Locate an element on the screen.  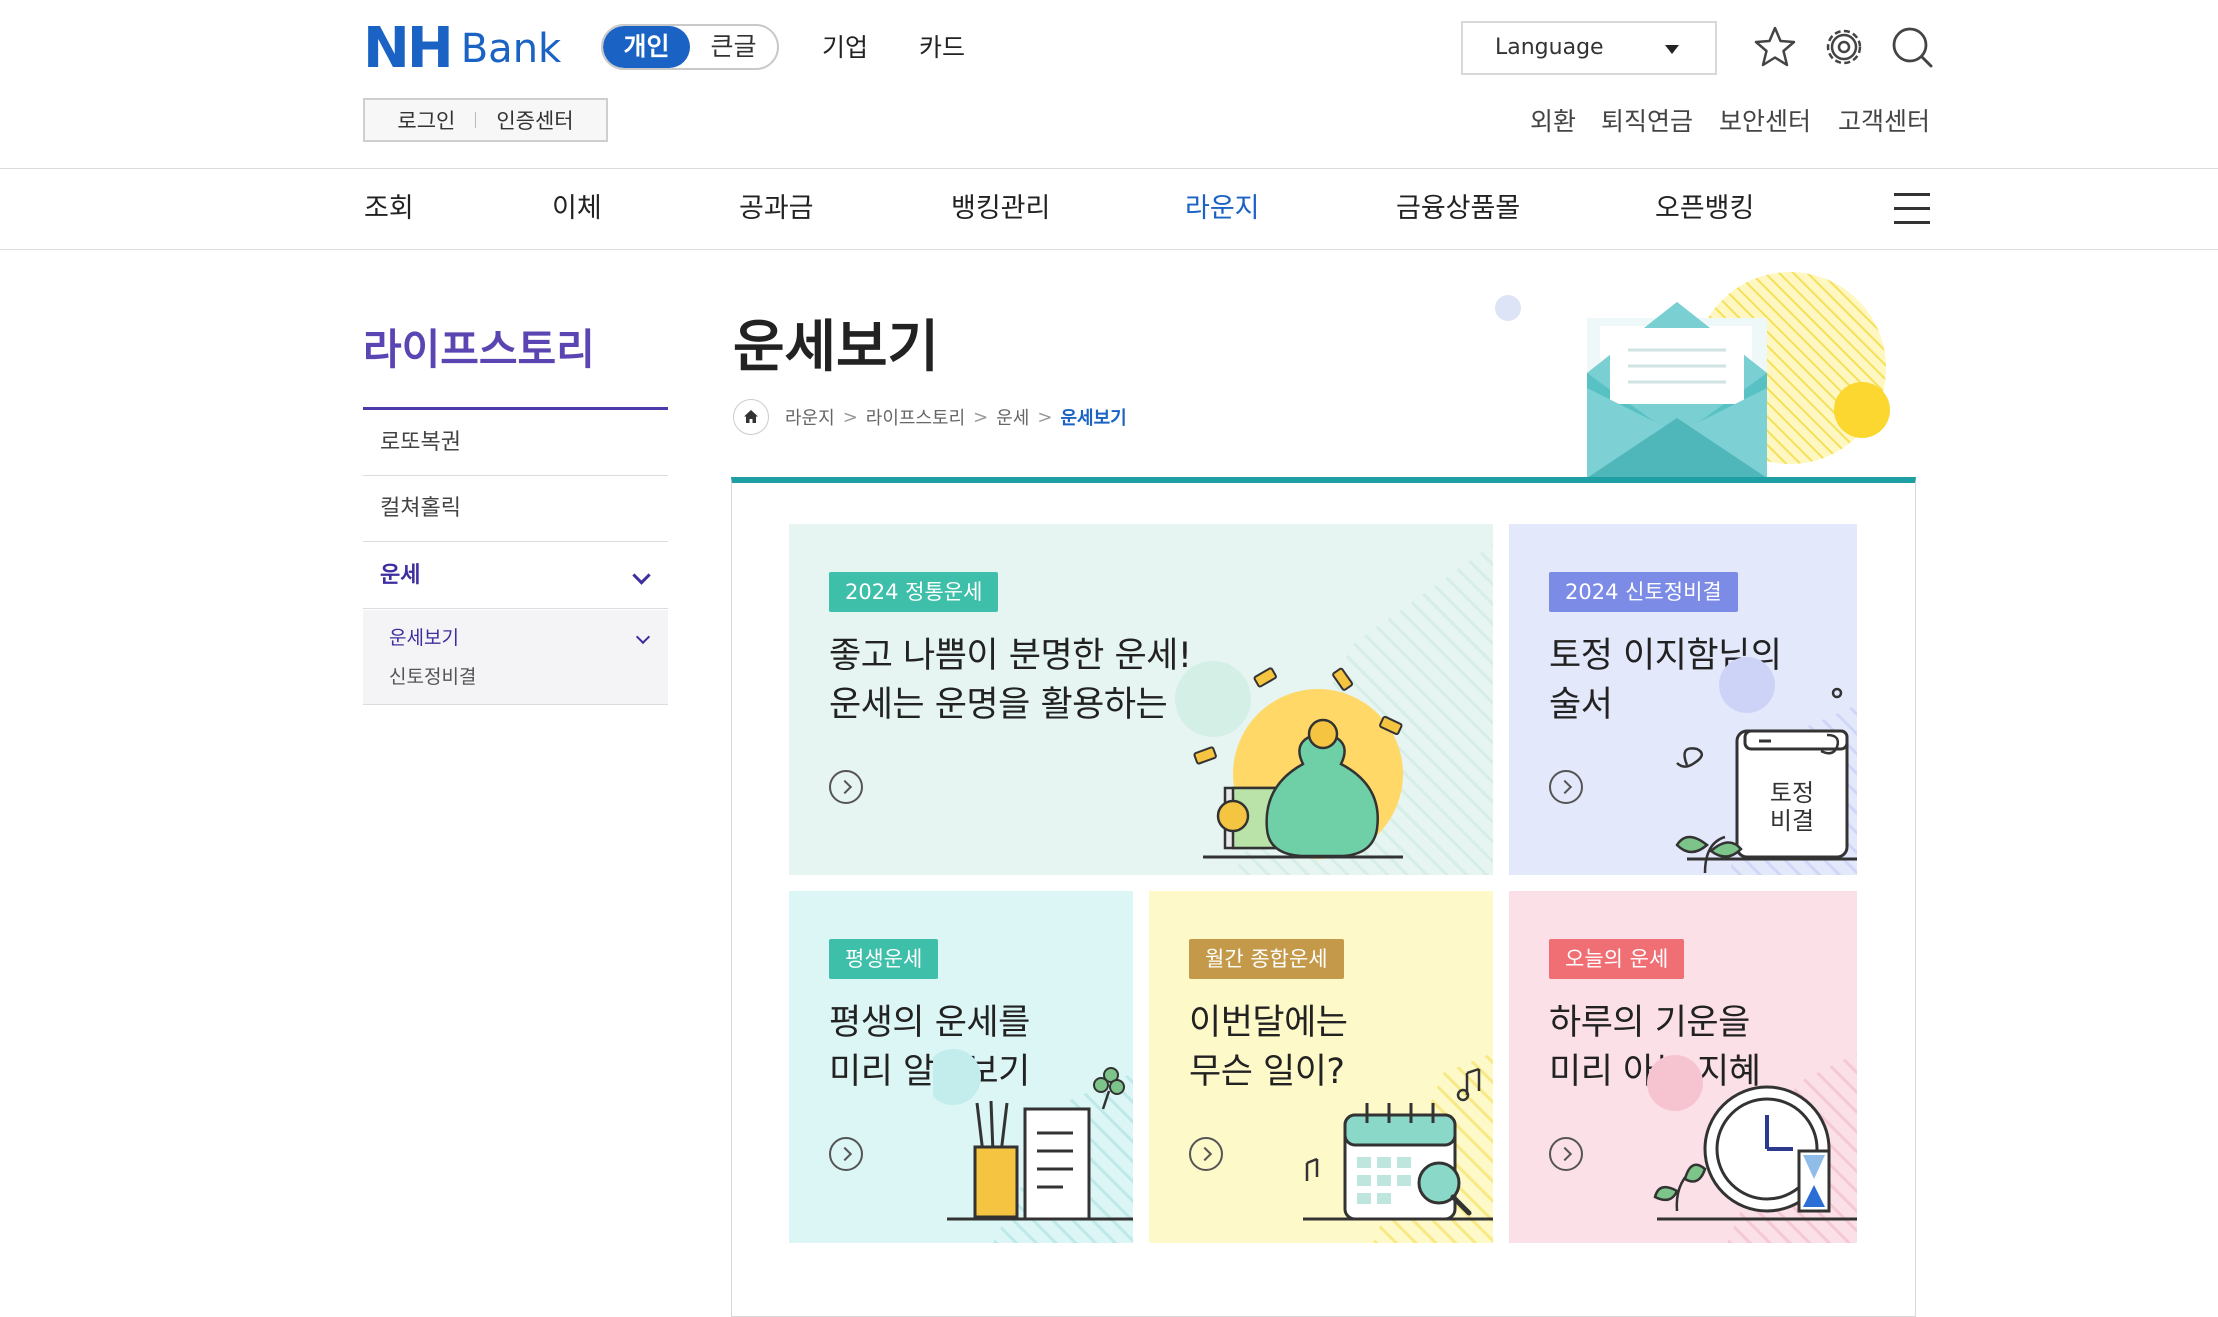
book-label: 토정 is located at coordinates (1792, 793).